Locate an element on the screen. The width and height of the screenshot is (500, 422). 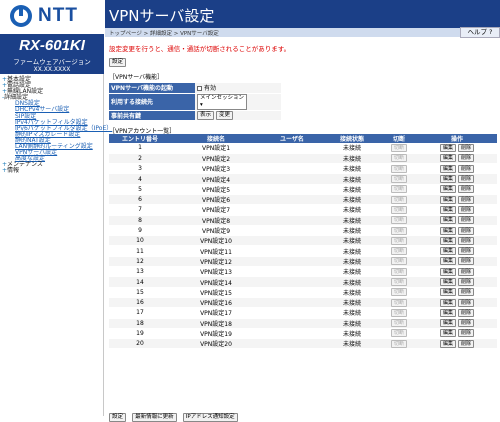
table-row: 16 VPN設定16 未接続 切断 編集 削除 is located at coordinates (303, 303).